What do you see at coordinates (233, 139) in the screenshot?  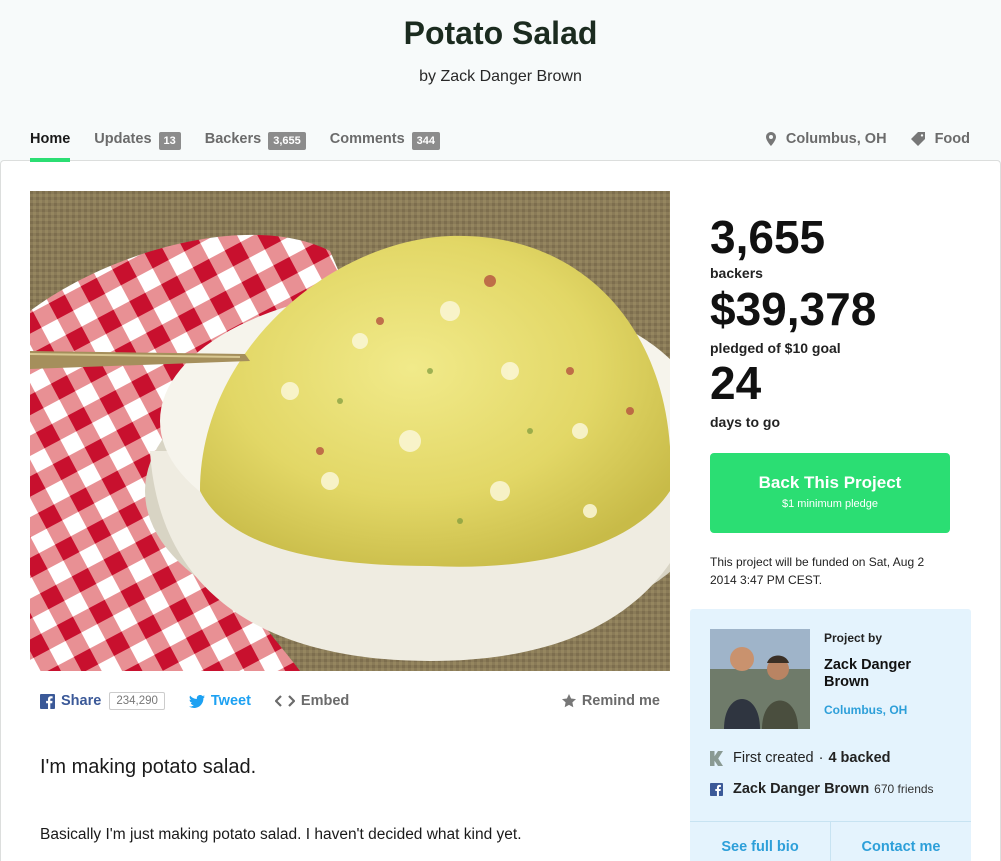 I see `tab-backers-label: Backers` at bounding box center [233, 139].